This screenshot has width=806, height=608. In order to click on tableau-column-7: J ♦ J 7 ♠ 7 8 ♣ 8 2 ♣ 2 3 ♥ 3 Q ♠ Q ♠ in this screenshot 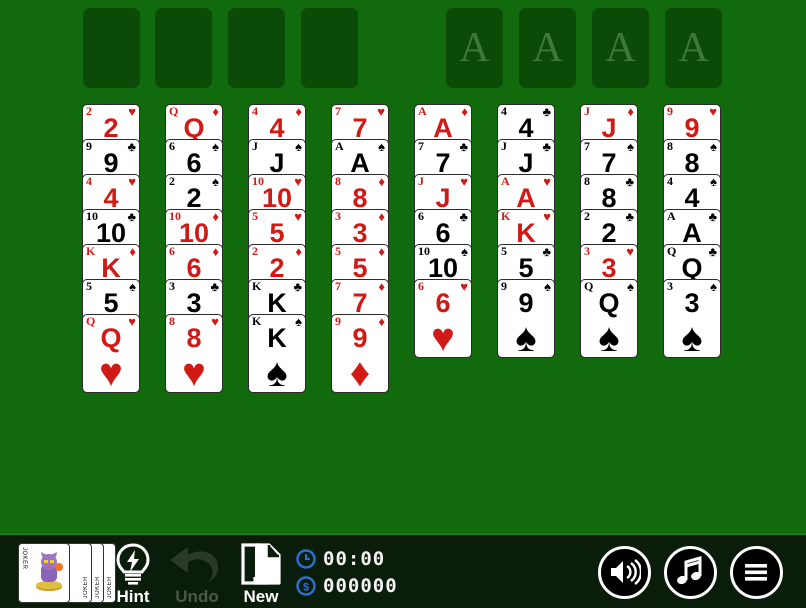, I will do `click(609, 231)`.